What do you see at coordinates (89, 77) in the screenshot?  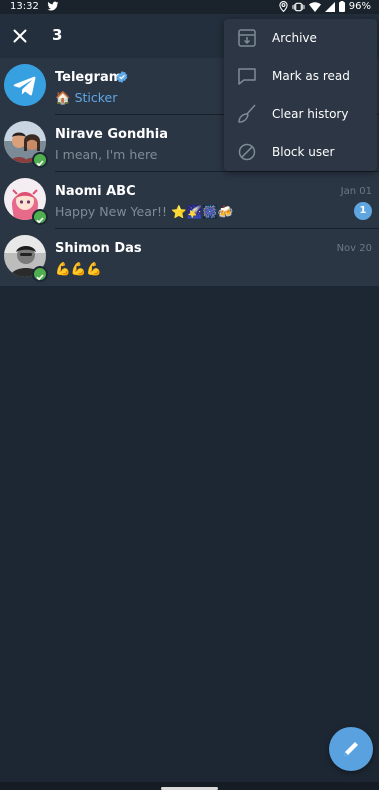 I see `chat-name: Telegram` at bounding box center [89, 77].